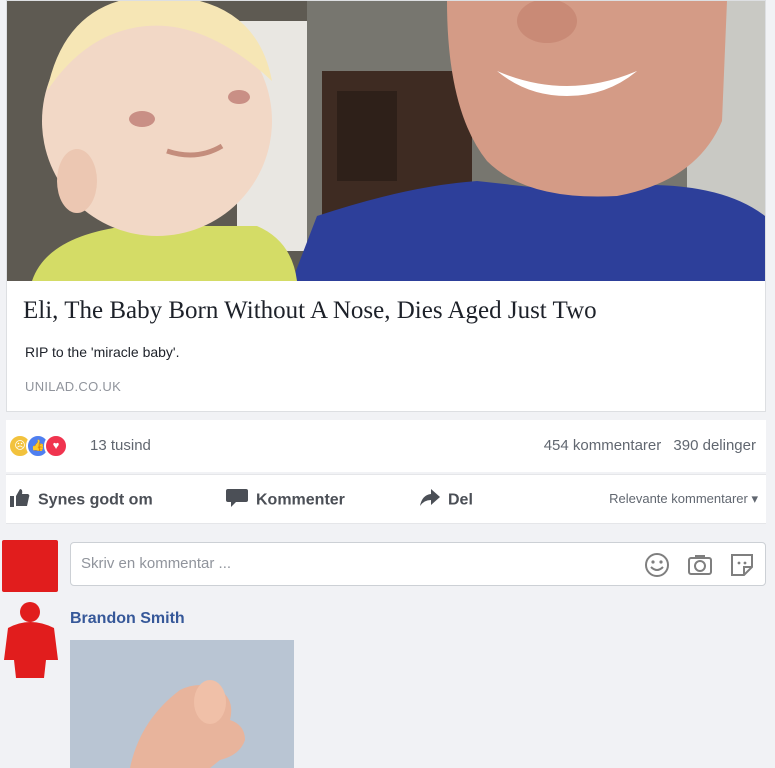 The image size is (775, 768). I want to click on love-reaction-icon: ♥, so click(56, 446).